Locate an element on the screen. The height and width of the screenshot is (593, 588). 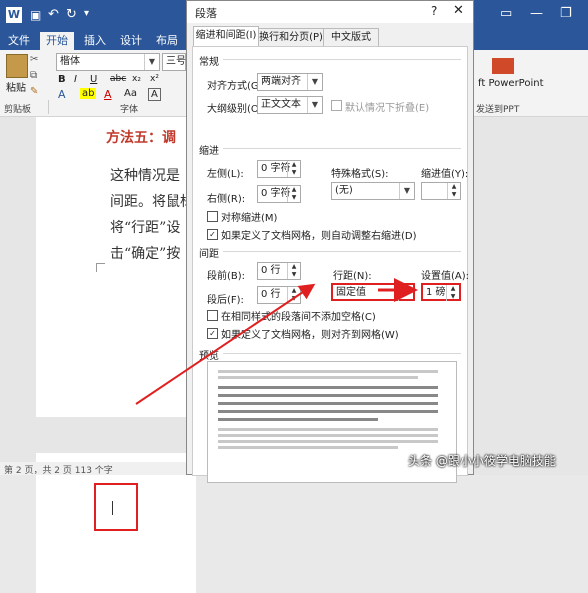
annotation-arrows is located at coordinates (276, 341).